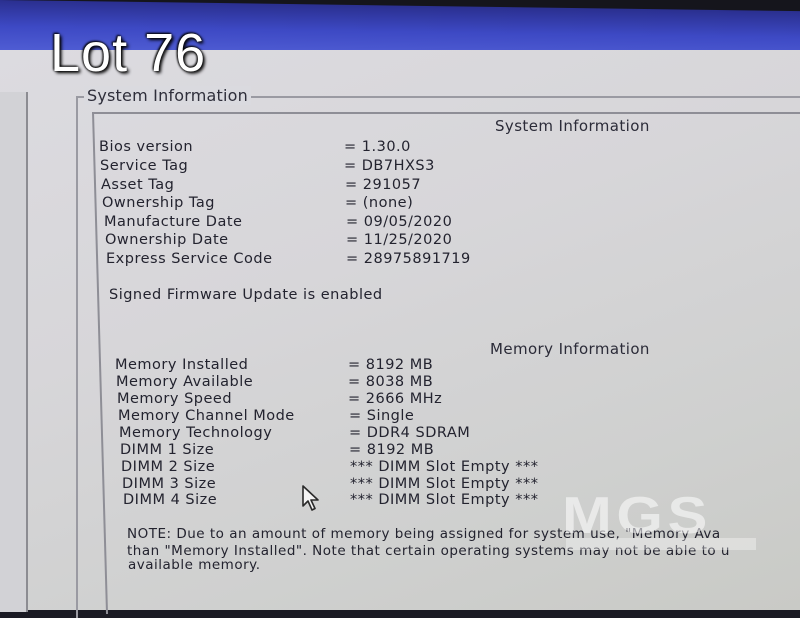 This screenshot has height=618, width=800. Describe the element at coordinates (392, 450) in the screenshot. I see `dimm-1-size-value: = 8192 MB` at that location.